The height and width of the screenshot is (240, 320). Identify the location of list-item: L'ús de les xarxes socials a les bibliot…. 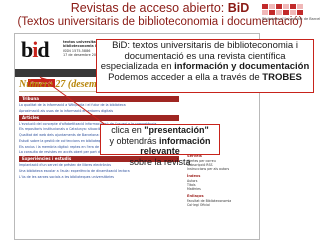
(99, 177).